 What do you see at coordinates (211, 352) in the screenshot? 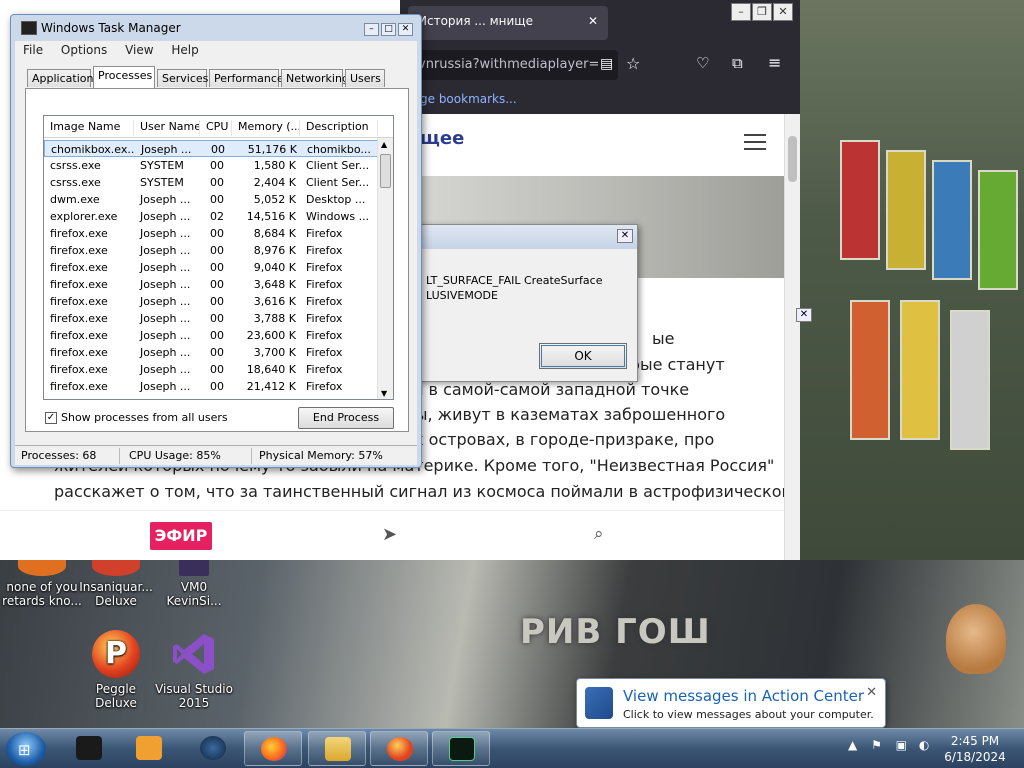
I see `table-row: firefox.exe Joseph ... 00 3,700 K Firefox` at bounding box center [211, 352].